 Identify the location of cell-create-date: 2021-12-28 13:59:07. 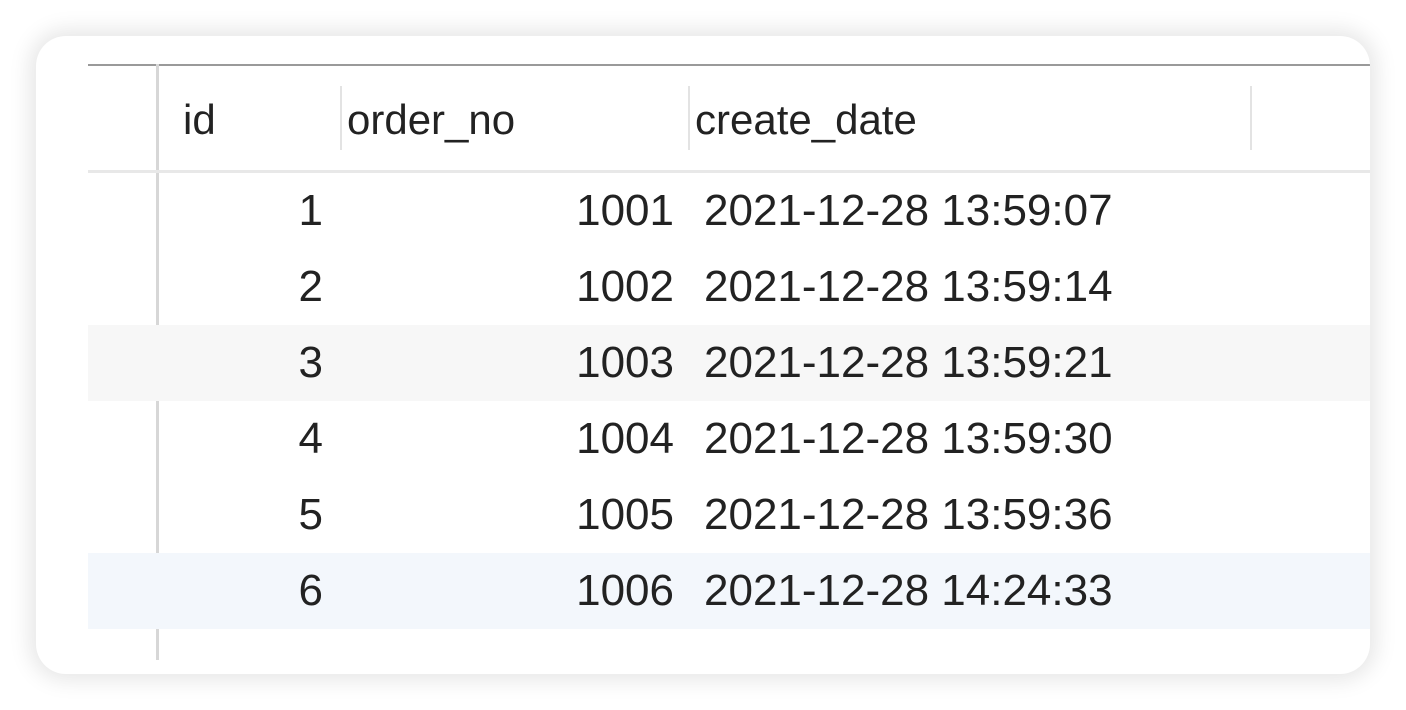
(908, 211).